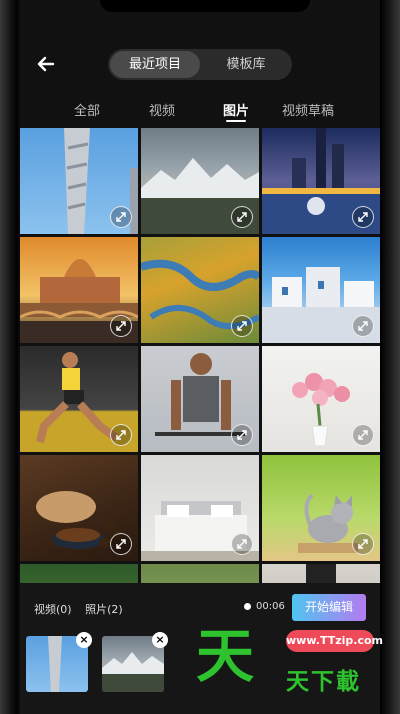  I want to click on photo-count: 照片(2), so click(104, 609).